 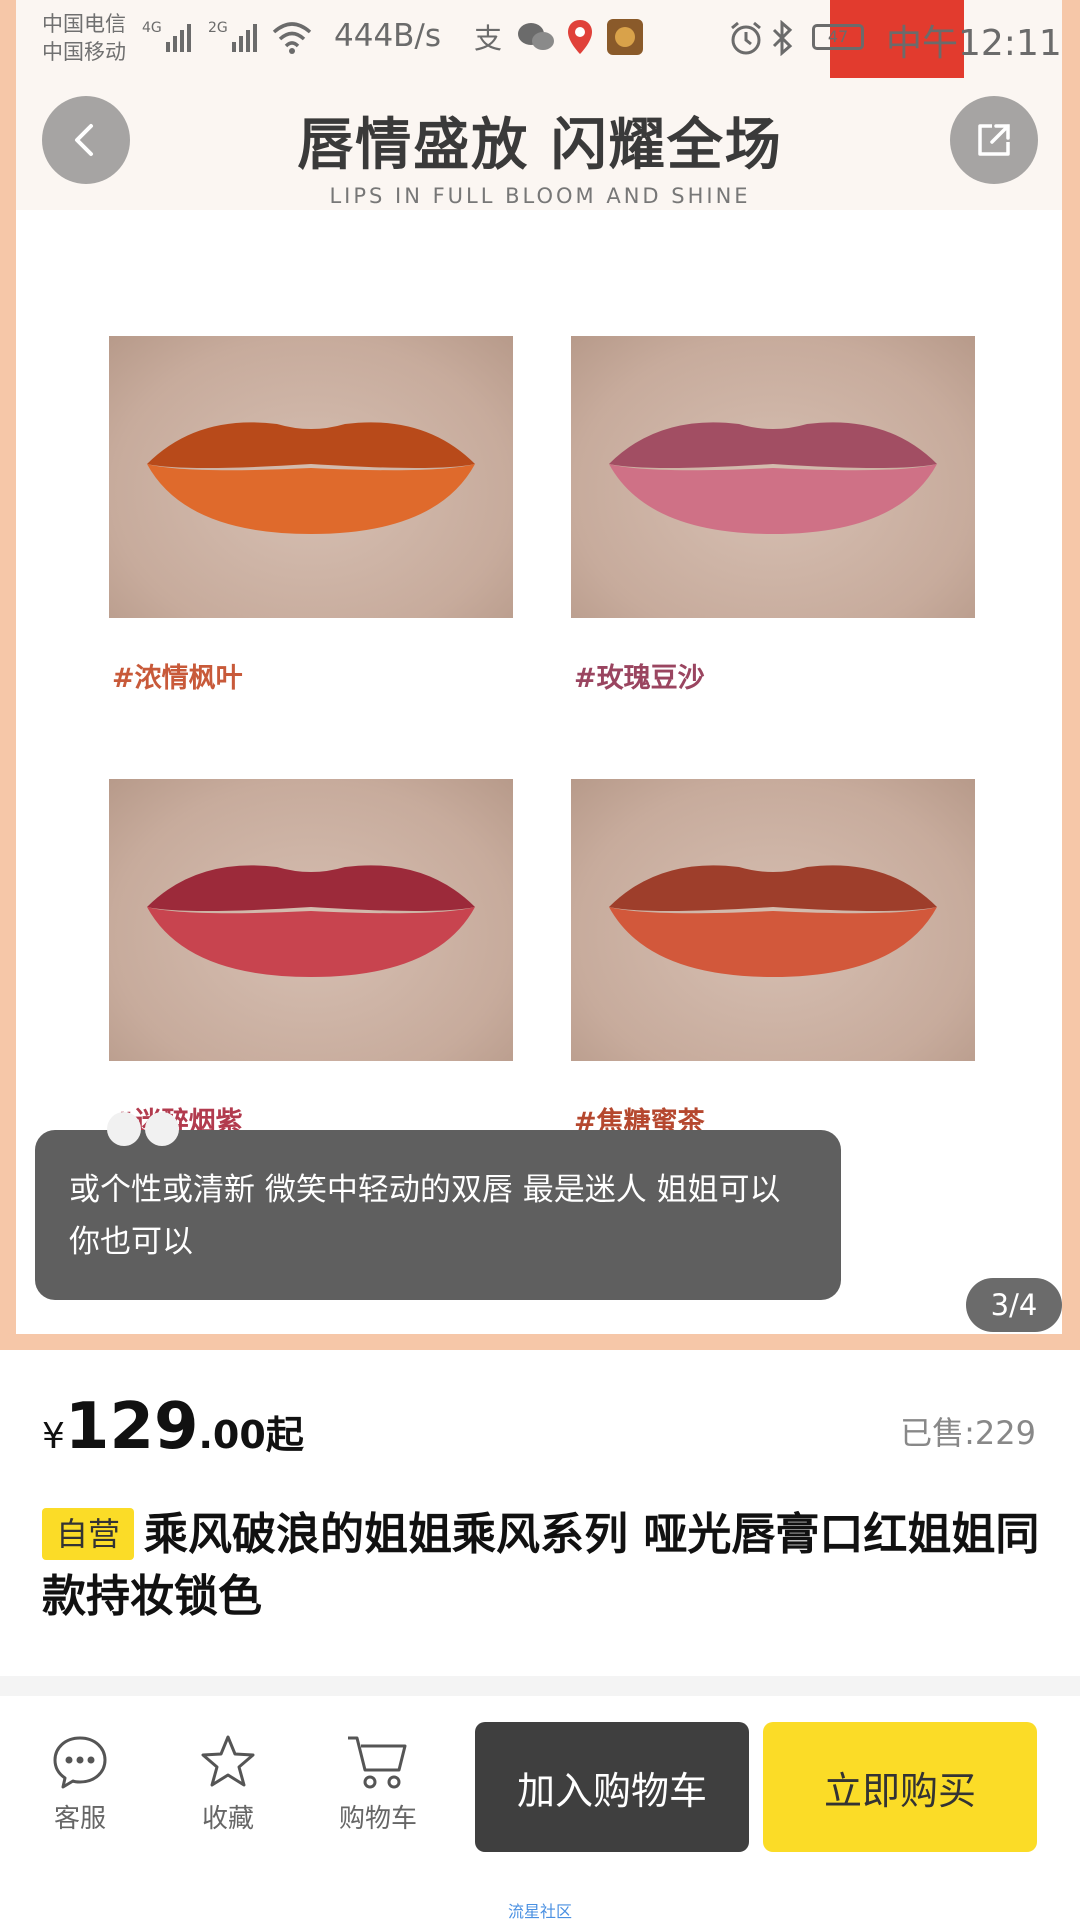 What do you see at coordinates (639, 678) in the screenshot?
I see `swatch-label-2: #玫瑰豆沙` at bounding box center [639, 678].